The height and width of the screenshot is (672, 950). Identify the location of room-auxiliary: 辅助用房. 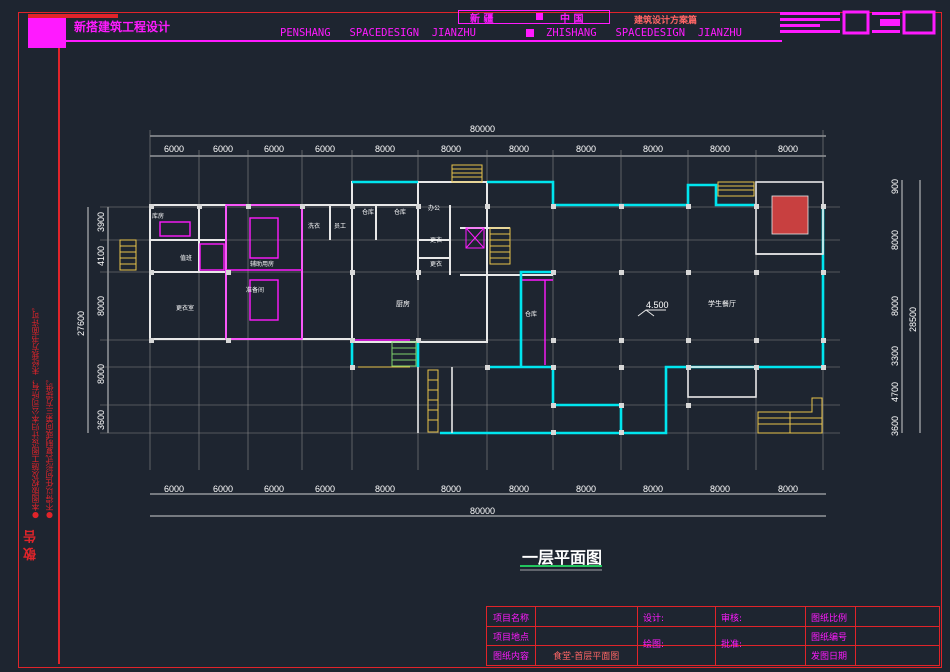
(262, 264).